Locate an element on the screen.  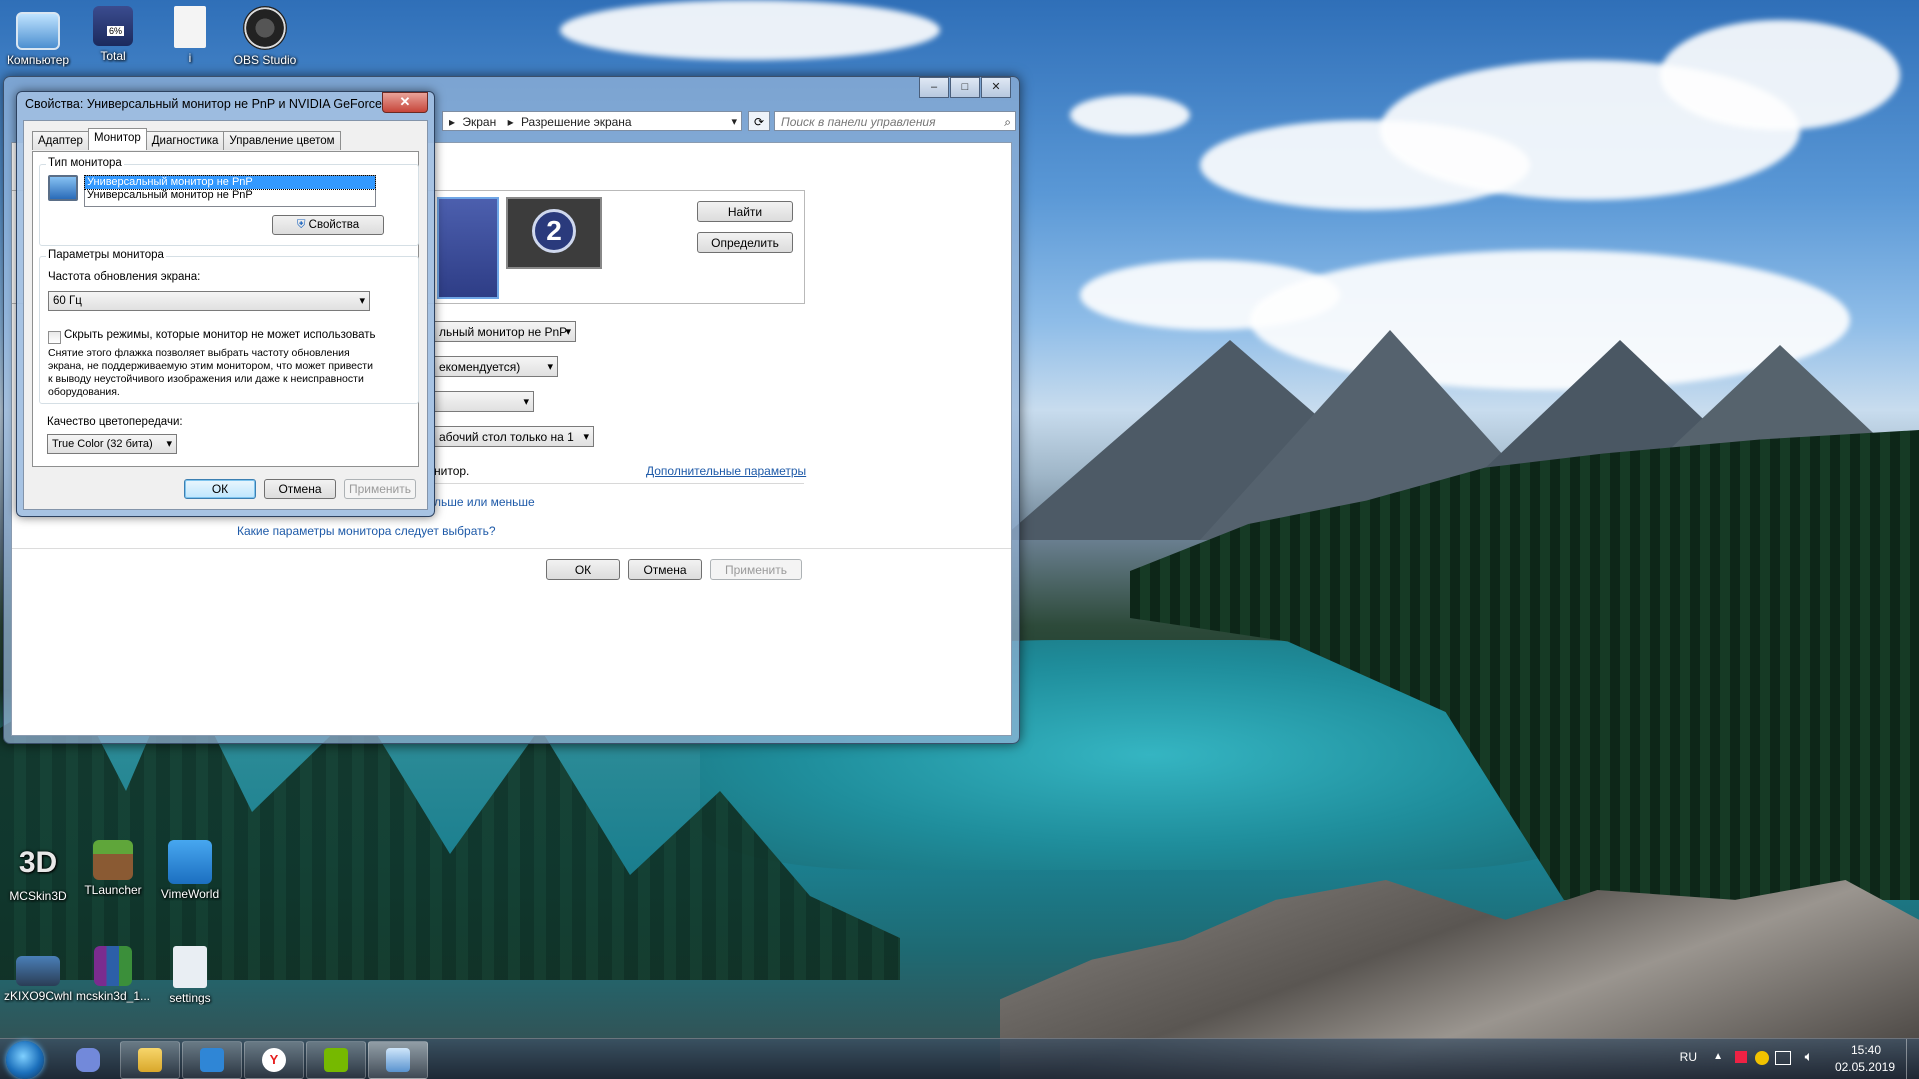
tray-expand-icon: ▲ is located at coordinates (1718, 1056).